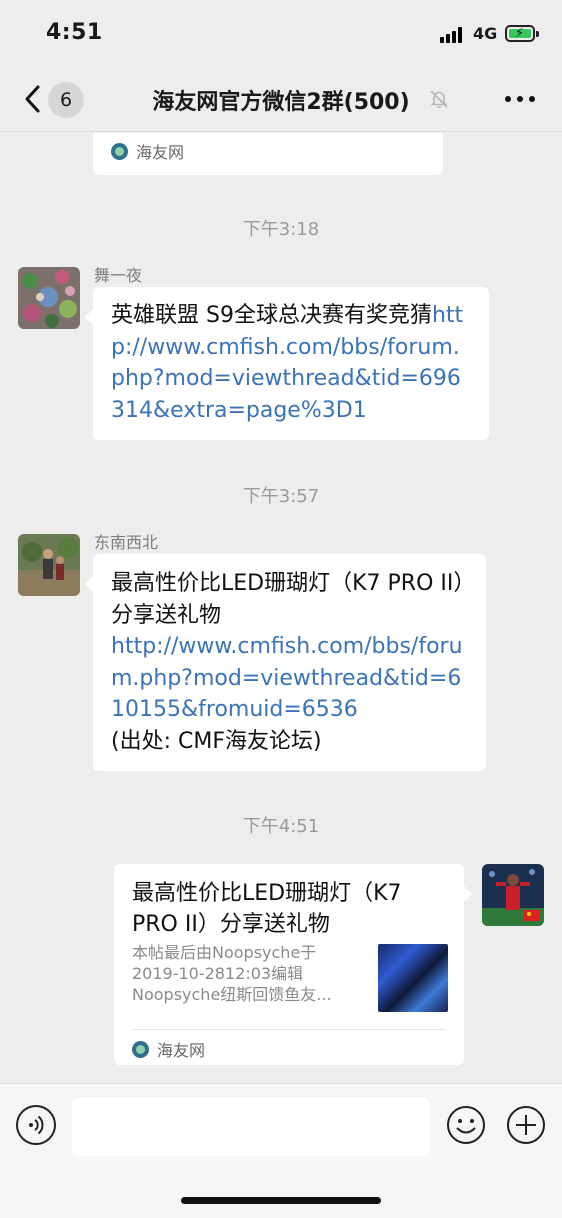 This screenshot has height=1218, width=562. What do you see at coordinates (281, 34) in the screenshot?
I see `status-bar: 4:51 4G ⚡` at bounding box center [281, 34].